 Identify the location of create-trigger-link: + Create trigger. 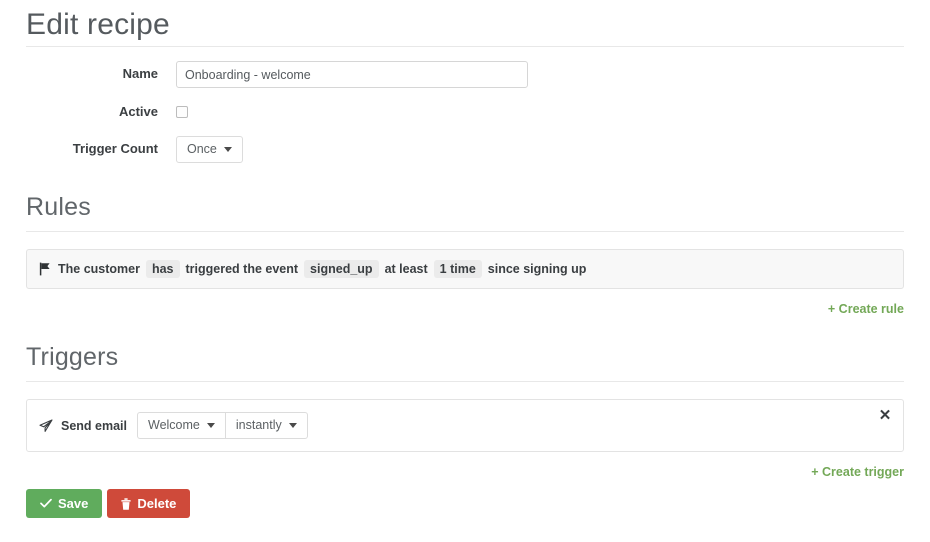
(857, 472).